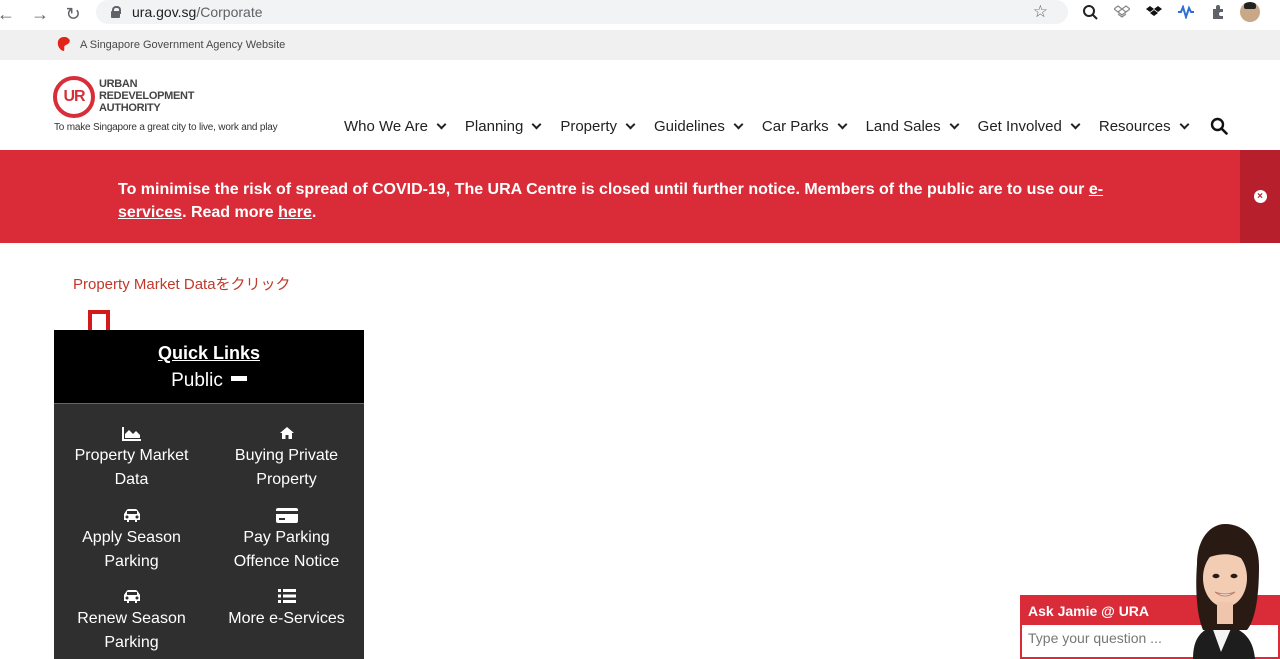  I want to click on url-text: ura.gov.sg/Corporate, so click(197, 12).